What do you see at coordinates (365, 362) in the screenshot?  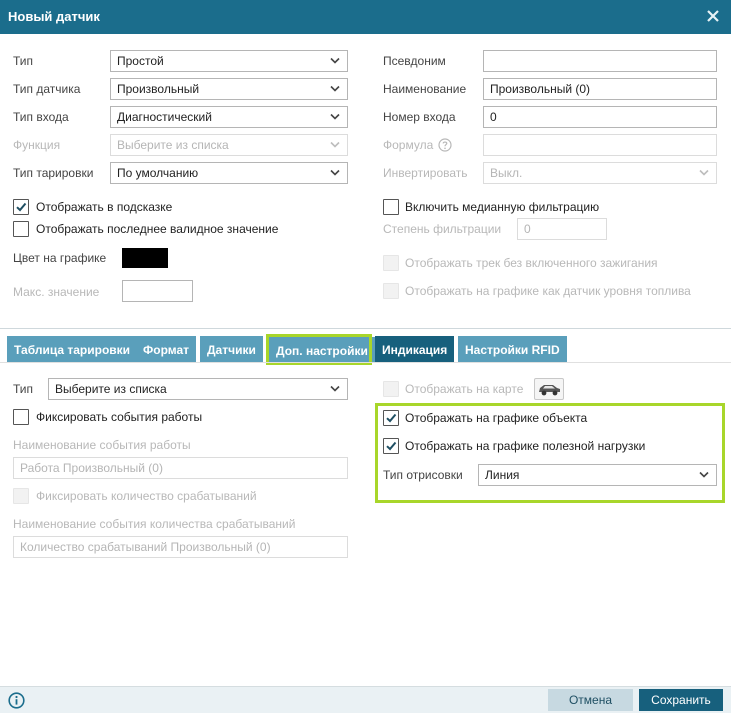 I see `tab-underline` at bounding box center [365, 362].